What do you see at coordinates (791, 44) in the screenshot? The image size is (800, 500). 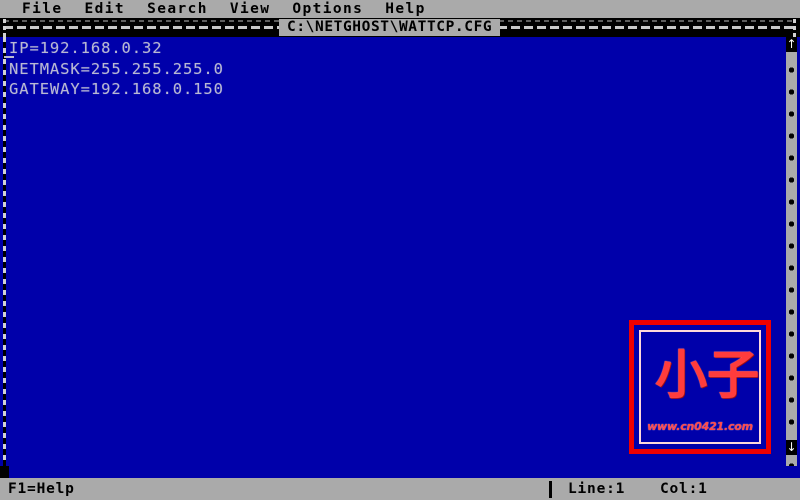 I see `scroll-up-arrow-icon: ↑` at bounding box center [791, 44].